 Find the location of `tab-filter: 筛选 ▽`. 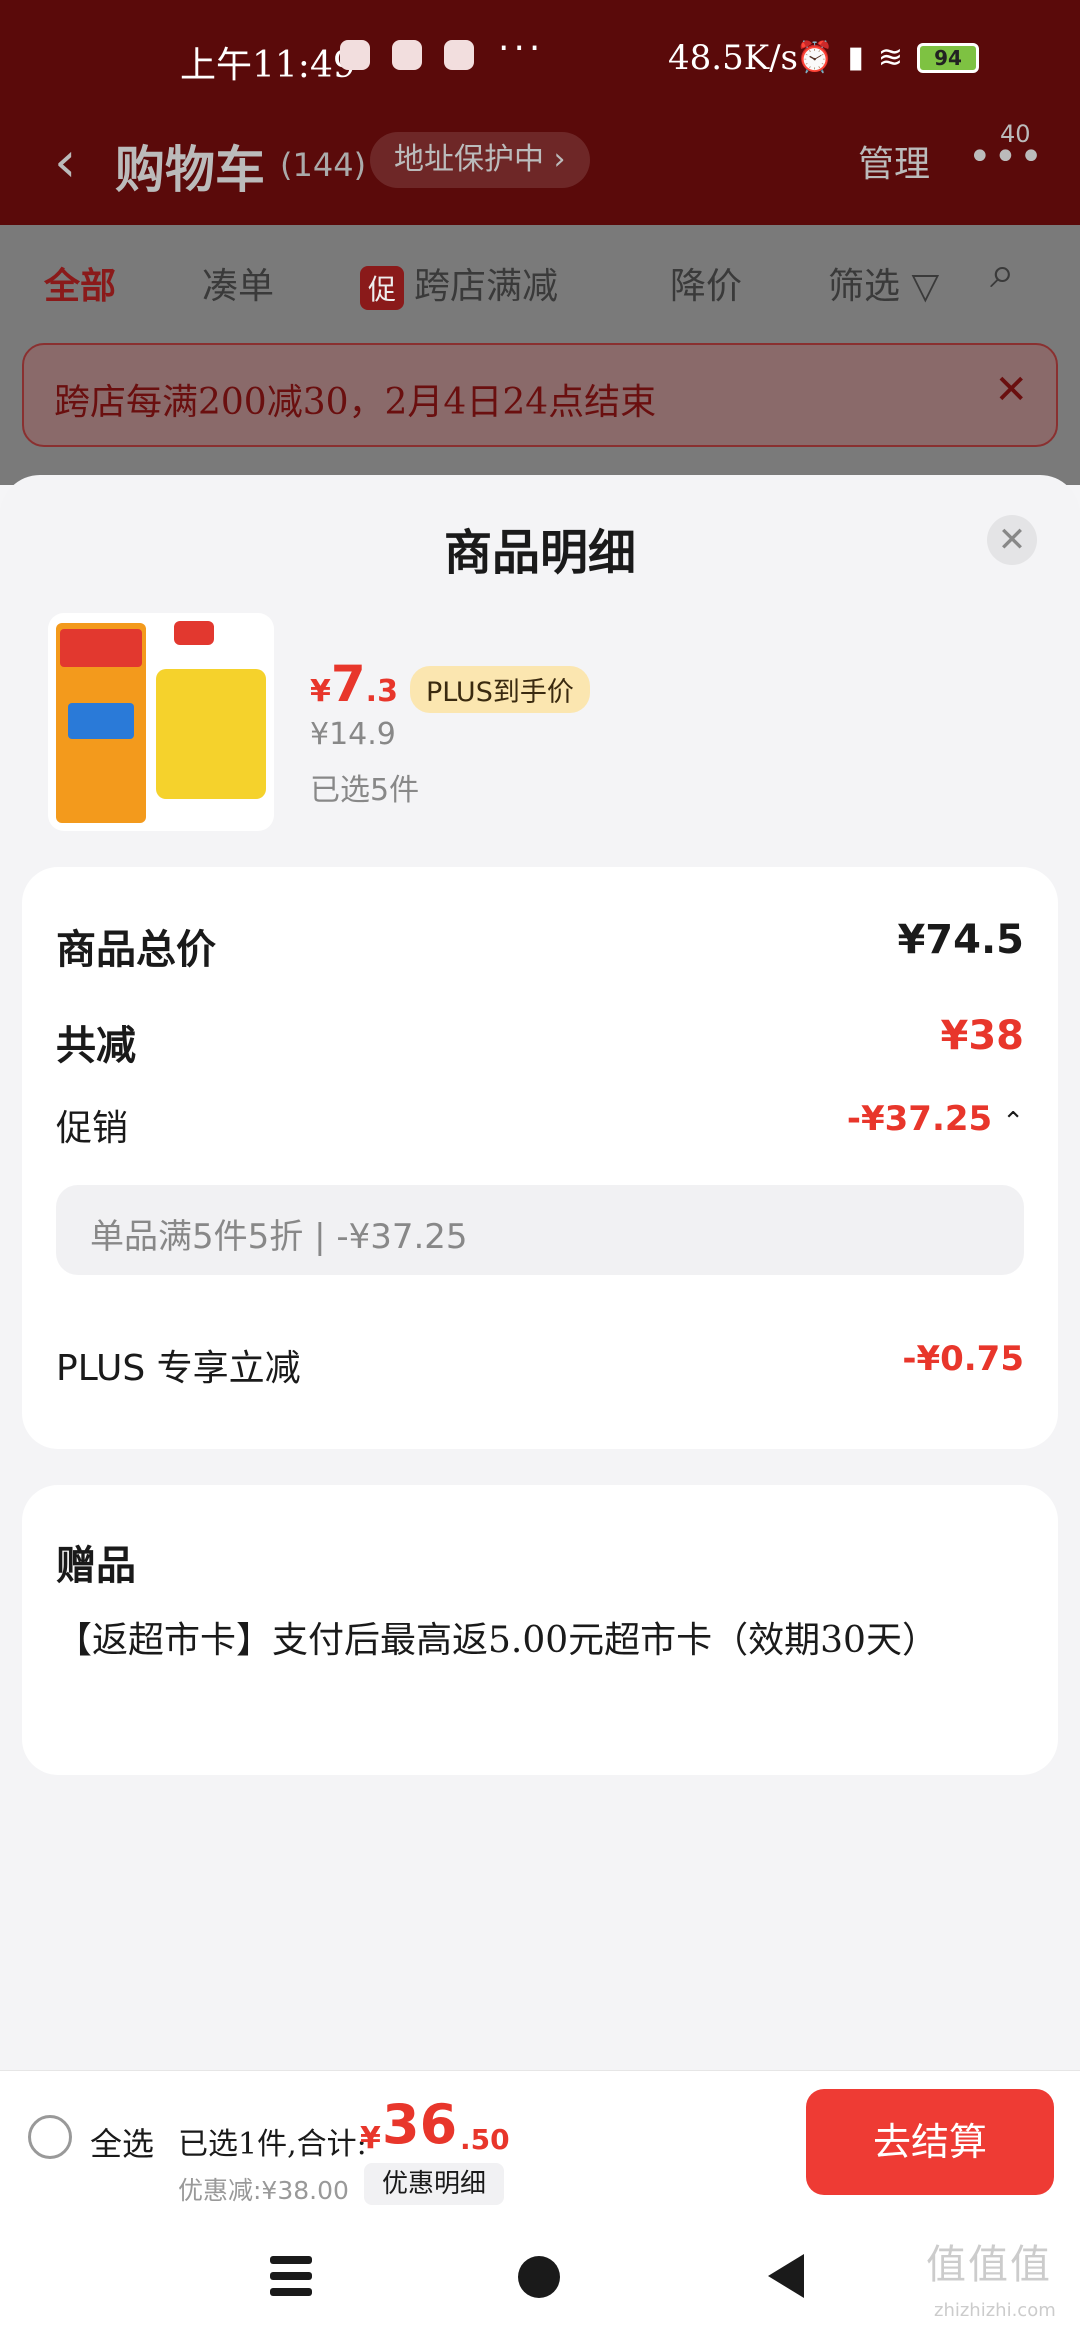

tab-filter: 筛选 ▽ is located at coordinates (883, 283).